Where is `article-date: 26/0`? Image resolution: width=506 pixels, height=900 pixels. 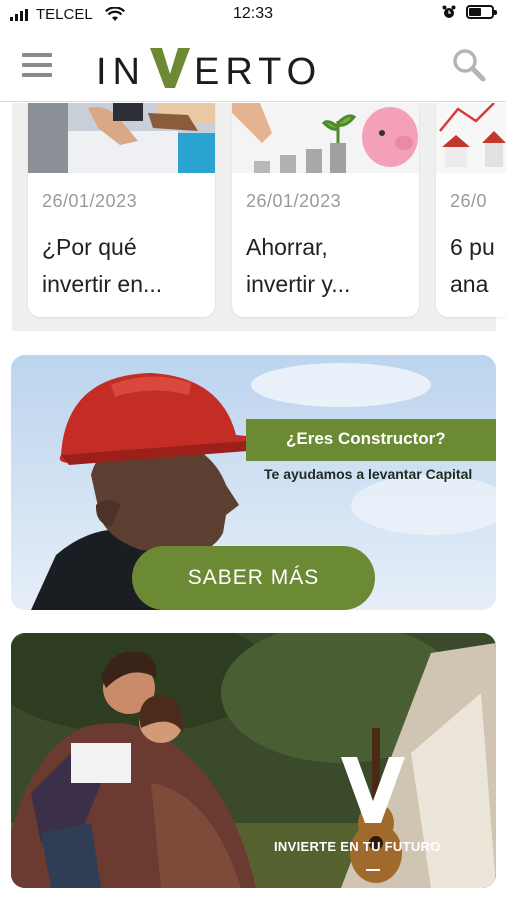 article-date: 26/0 is located at coordinates (469, 201).